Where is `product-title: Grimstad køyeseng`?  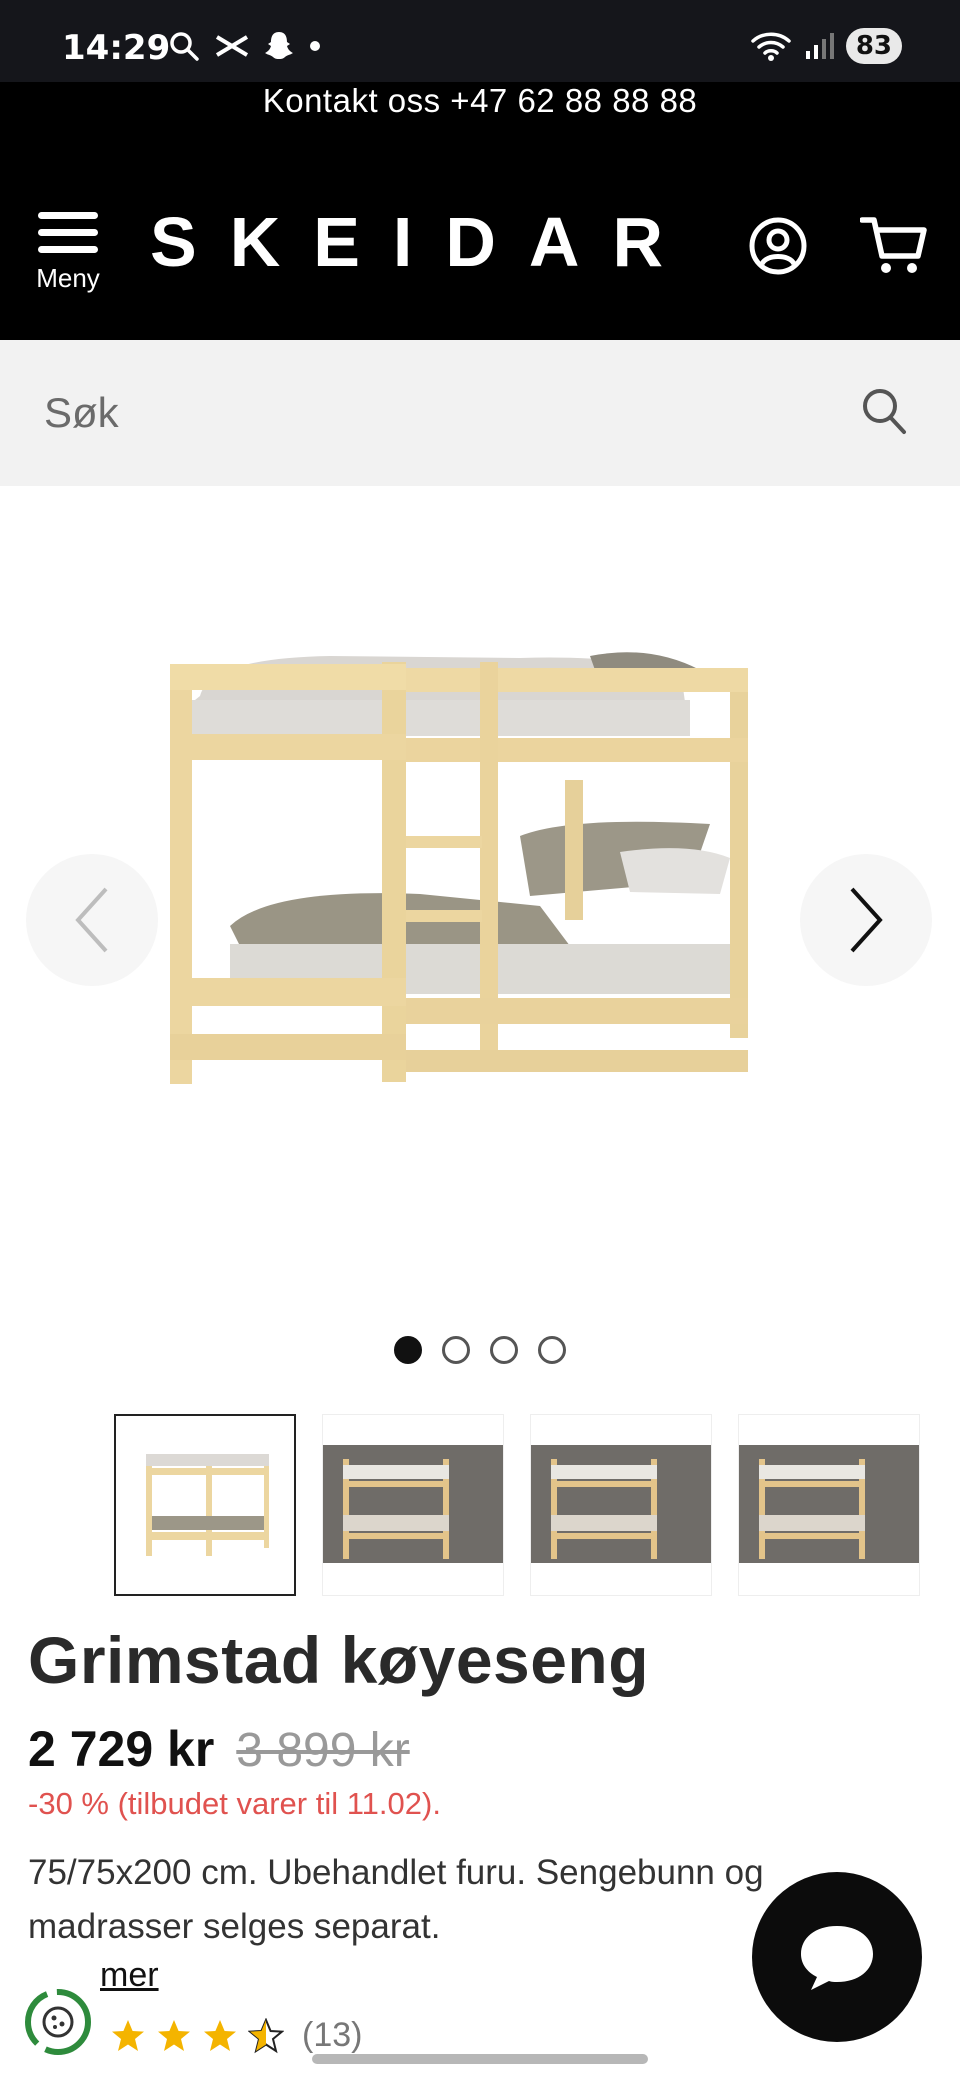
product-title: Grimstad køyeseng is located at coordinates (339, 1660).